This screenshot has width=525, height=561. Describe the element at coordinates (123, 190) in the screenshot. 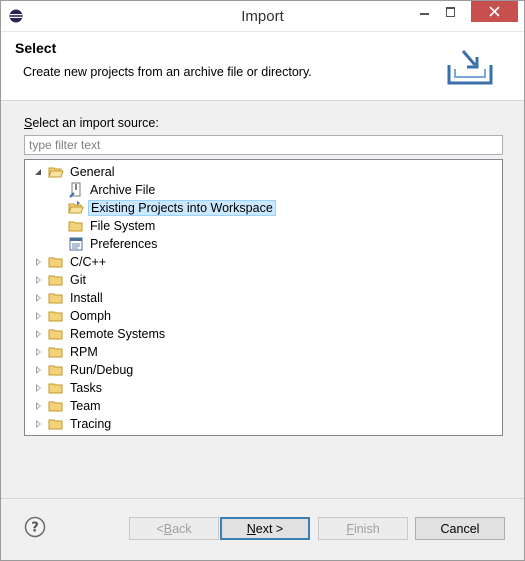

I see `tree-item-label: Archive File` at that location.